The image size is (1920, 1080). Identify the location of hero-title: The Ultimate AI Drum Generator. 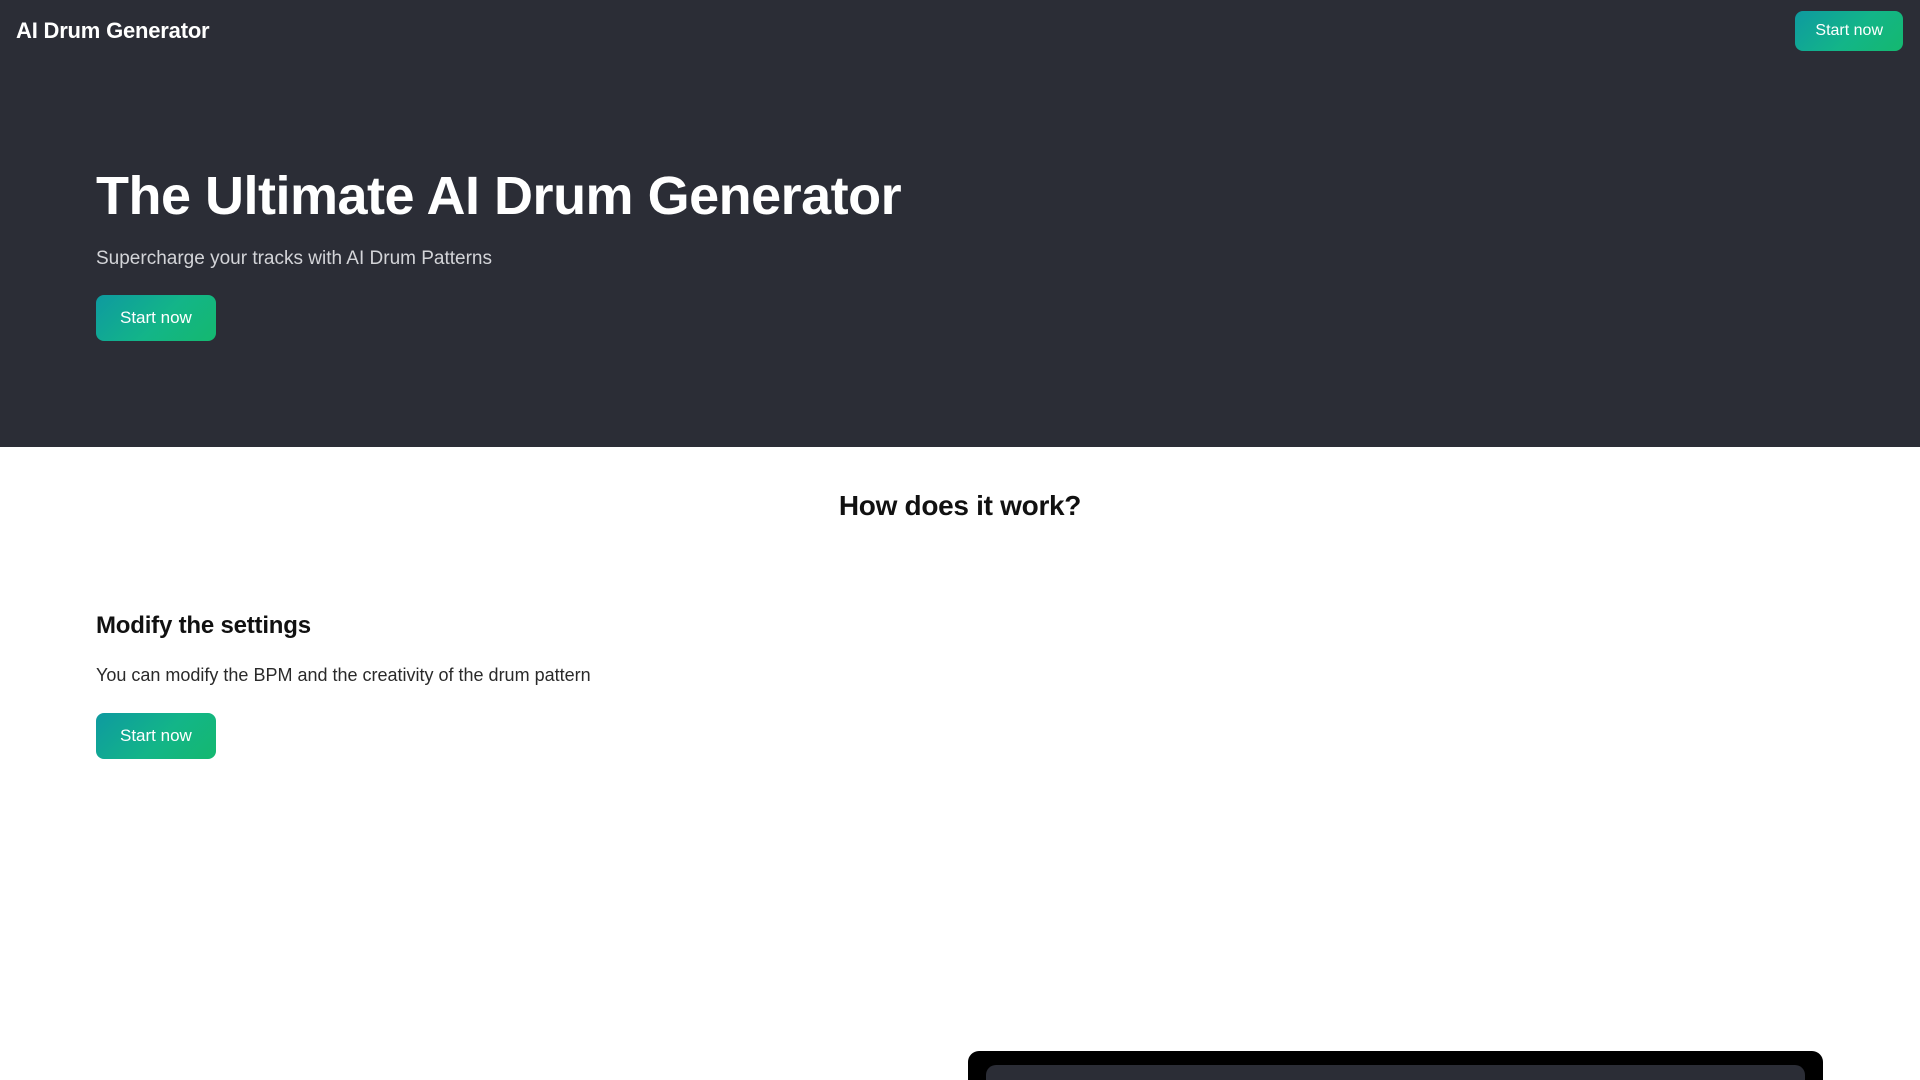
(499, 196).